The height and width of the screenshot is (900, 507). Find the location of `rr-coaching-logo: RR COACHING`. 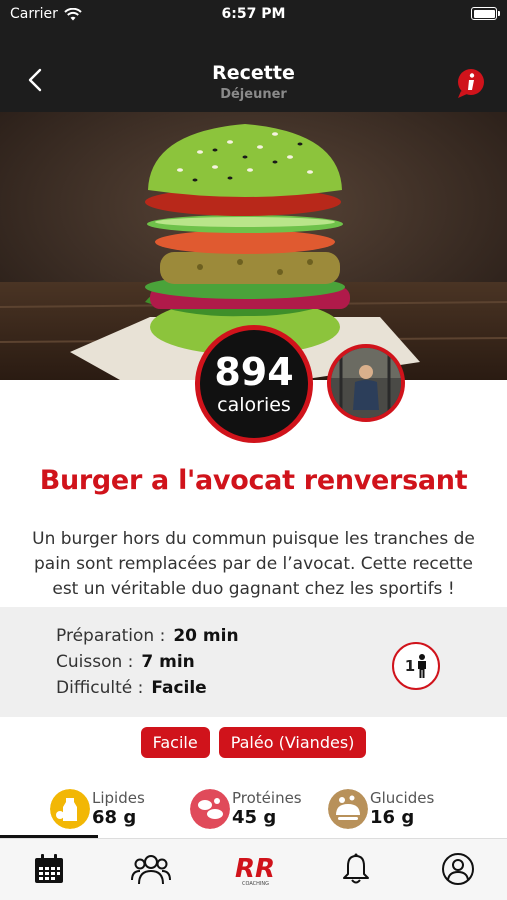

rr-coaching-logo: RR COACHING is located at coordinates (254, 870).